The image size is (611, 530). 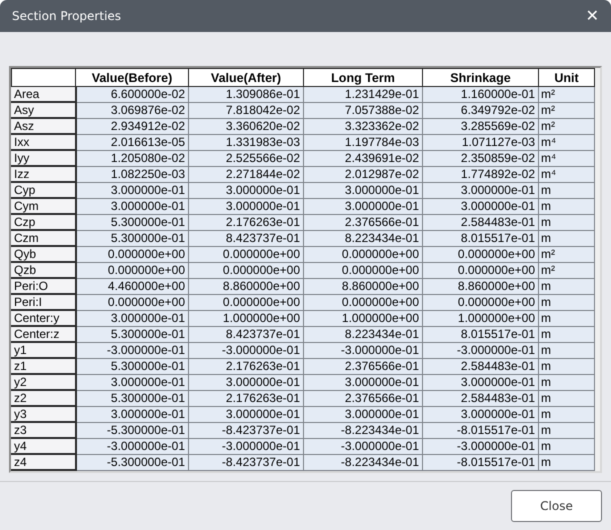 What do you see at coordinates (132, 286) in the screenshot?
I see `table-cell: 4.460000e+00` at bounding box center [132, 286].